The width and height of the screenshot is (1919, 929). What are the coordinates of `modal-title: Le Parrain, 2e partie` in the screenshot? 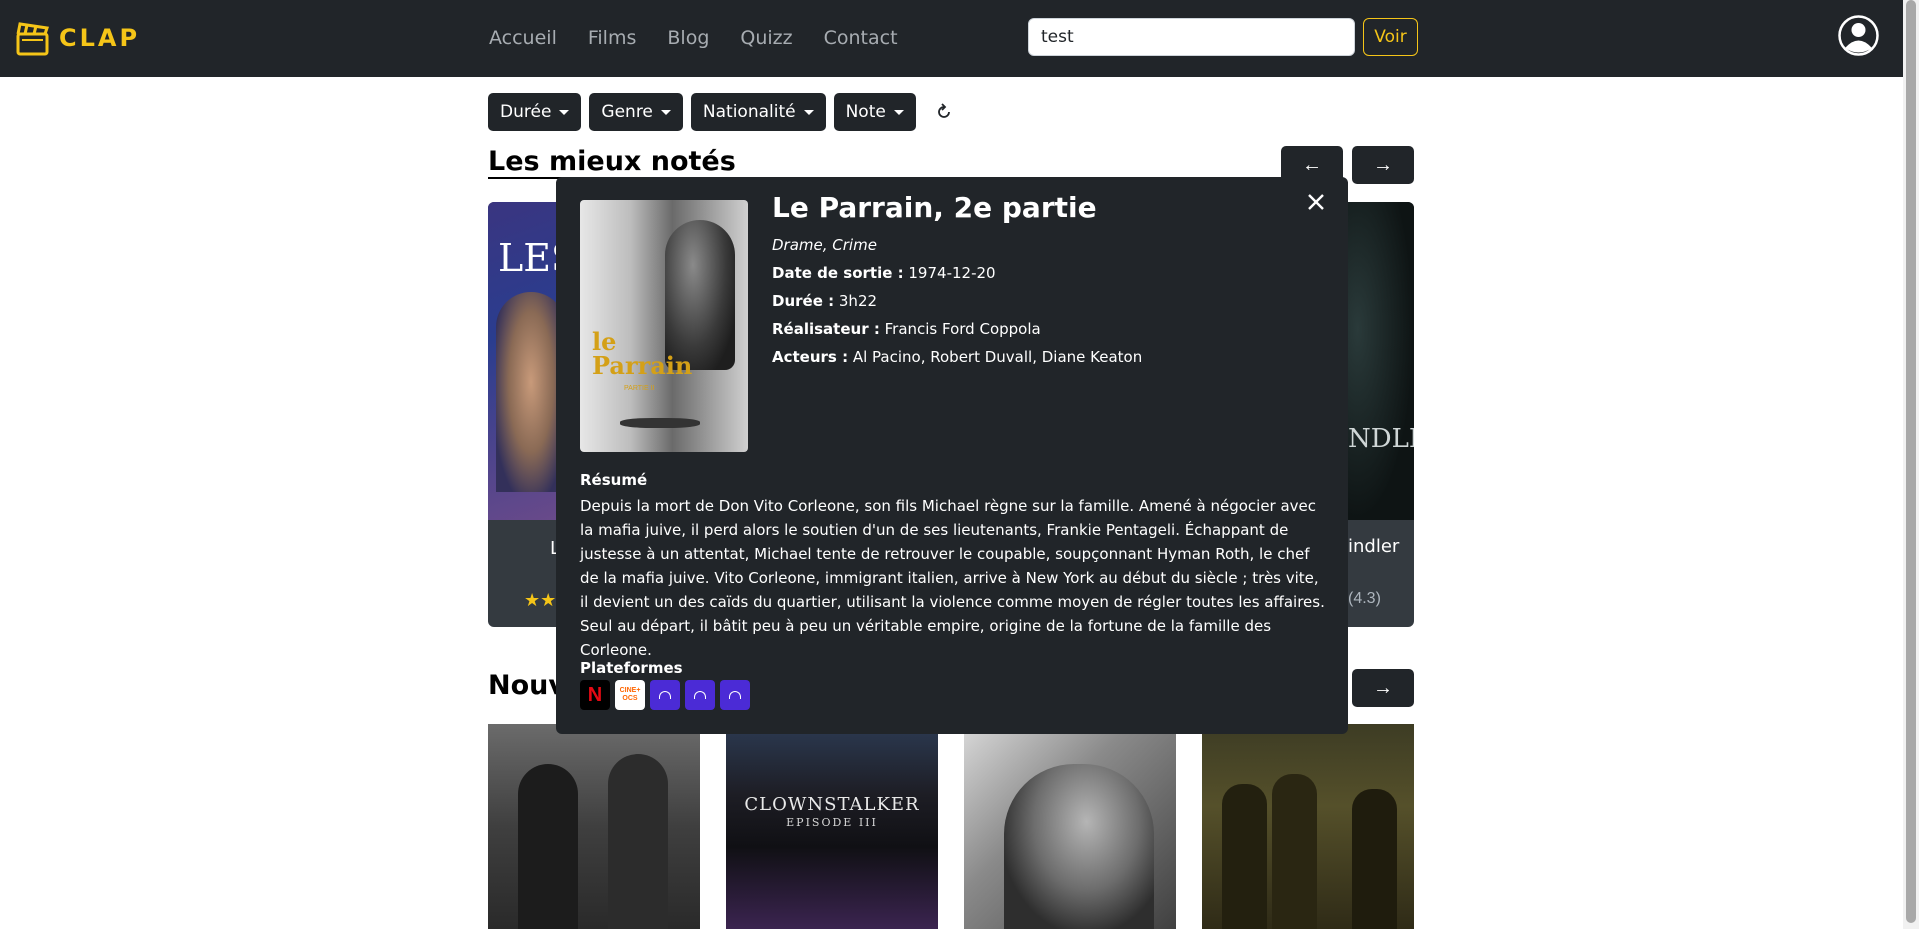 It's located at (934, 207).